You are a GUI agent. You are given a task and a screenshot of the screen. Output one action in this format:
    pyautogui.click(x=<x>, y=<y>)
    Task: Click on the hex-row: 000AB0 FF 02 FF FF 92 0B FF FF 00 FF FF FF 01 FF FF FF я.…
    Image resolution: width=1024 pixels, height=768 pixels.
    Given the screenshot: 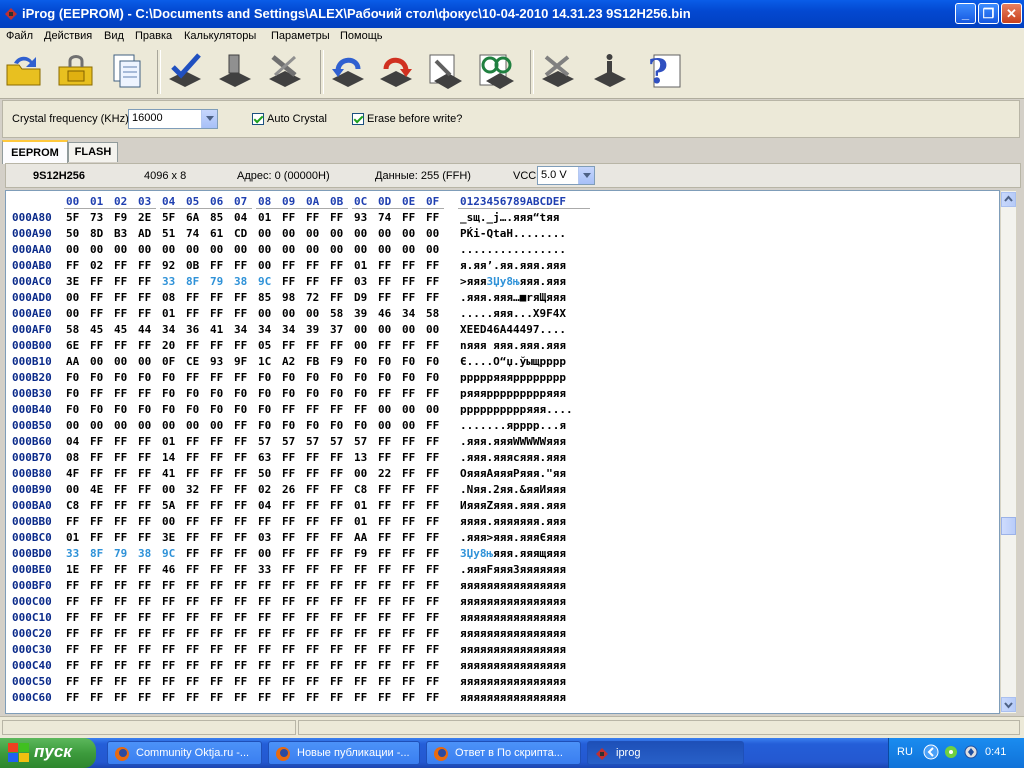 What is the action you would take?
    pyautogui.click(x=502, y=264)
    